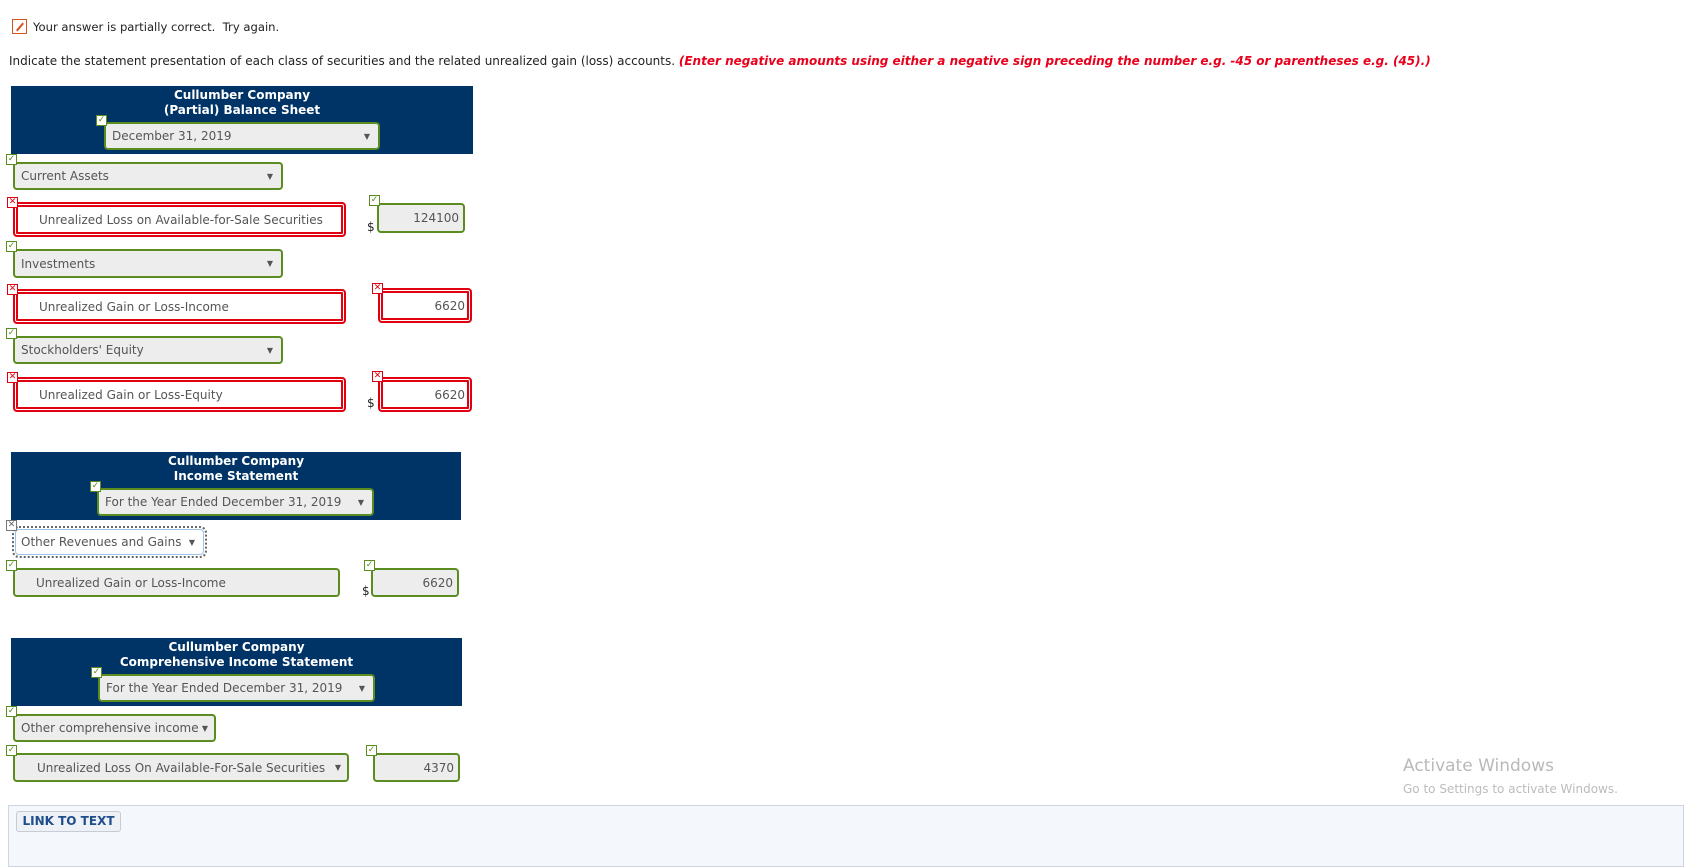  What do you see at coordinates (179, 394) in the screenshot?
I see `stockholders-equity-account-field: Unrealized Gain or Loss-Equity` at bounding box center [179, 394].